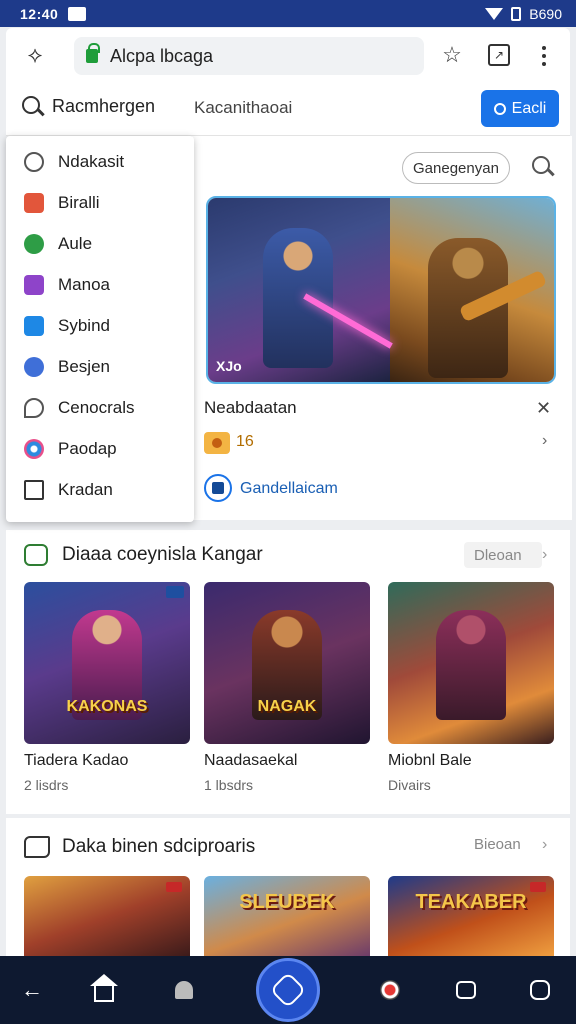 This screenshot has width=576, height=1024. I want to click on menu-item-label: Aule, so click(75, 243).